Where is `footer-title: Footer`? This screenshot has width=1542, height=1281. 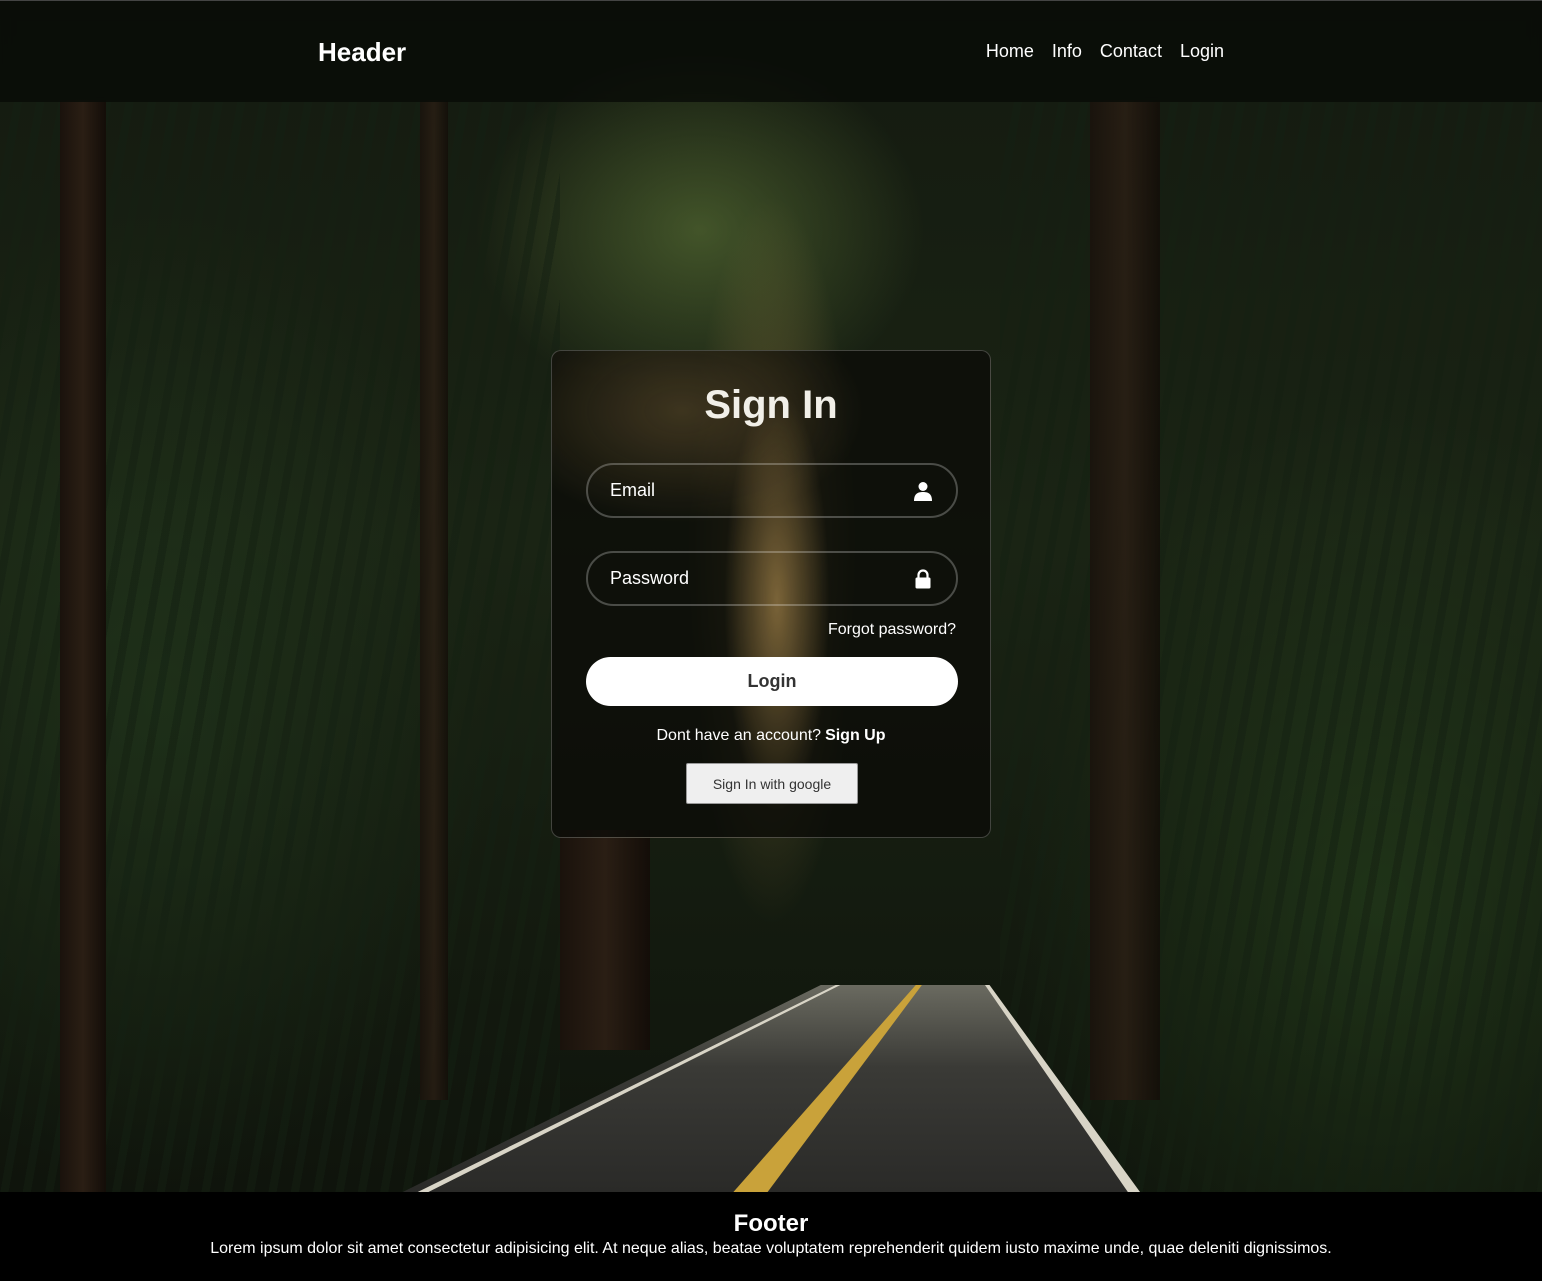 footer-title: Footer is located at coordinates (771, 1223).